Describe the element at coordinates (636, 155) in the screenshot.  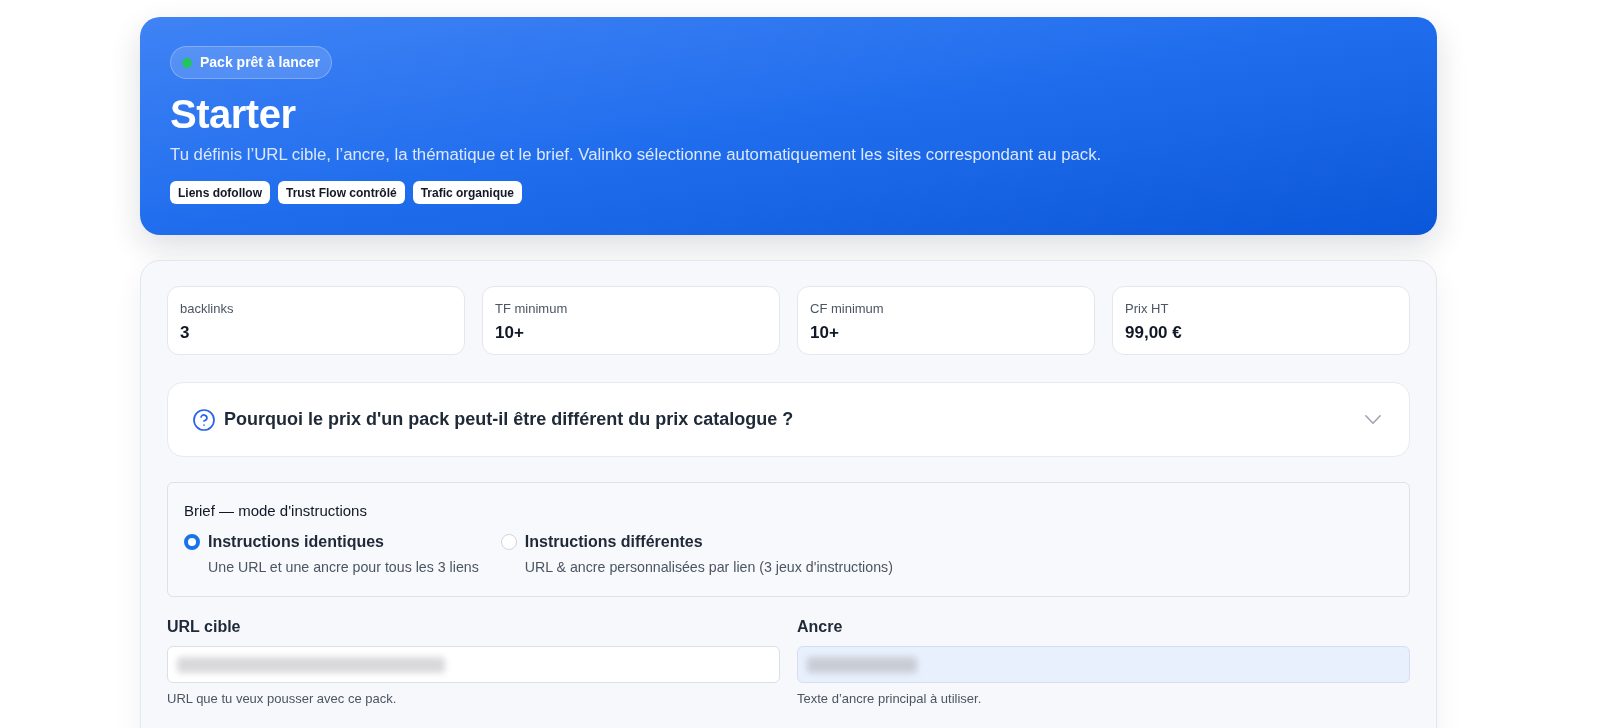
I see `pack-description: Tu définis l’URL cible, l’ancre, la thématique et le brief. Valinko sélectionne automatiquement les sites correspondant au pack.` at that location.